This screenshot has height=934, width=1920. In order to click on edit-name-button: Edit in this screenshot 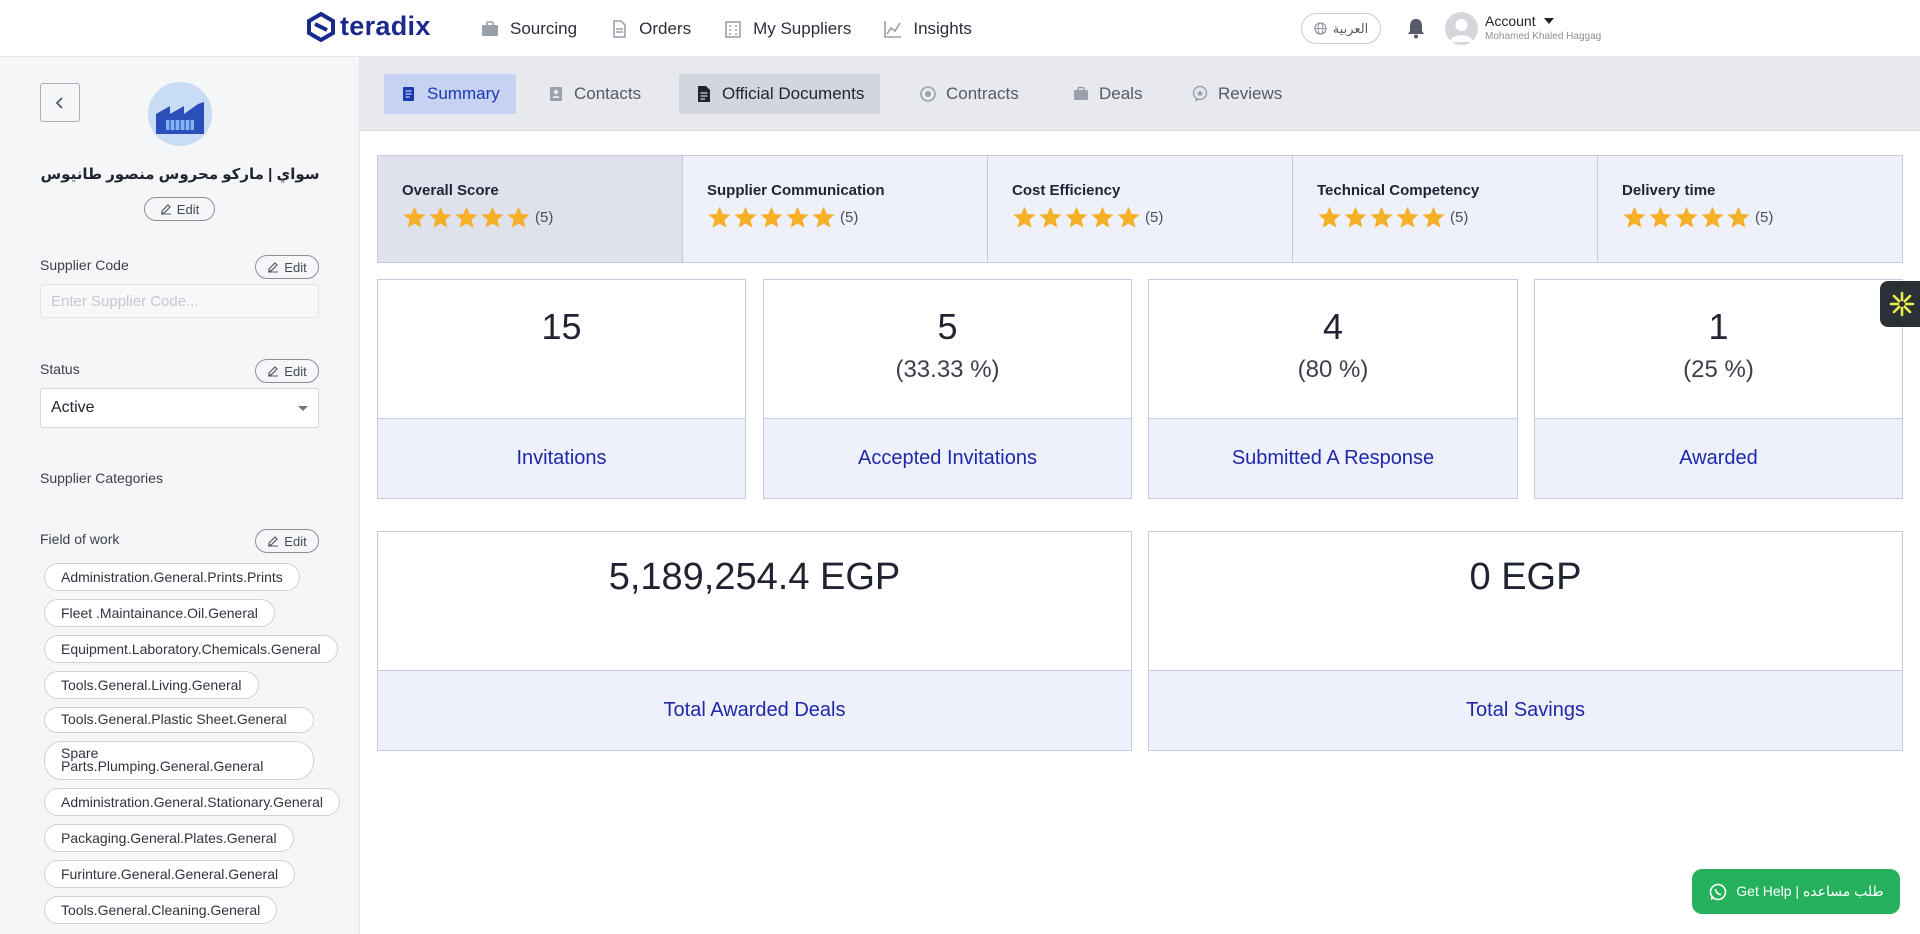, I will do `click(179, 209)`.